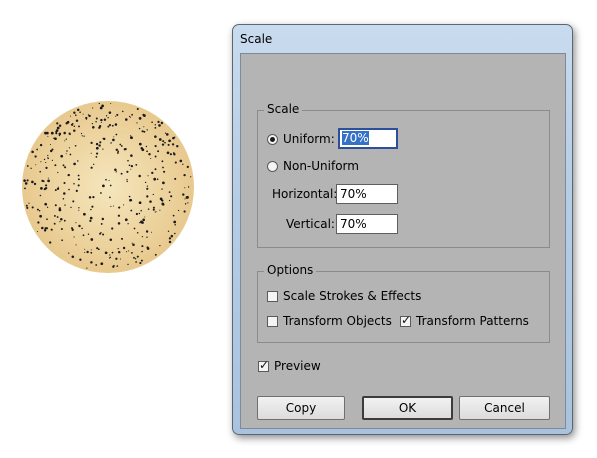 This screenshot has height=458, width=597. Describe the element at coordinates (305, 194) in the screenshot. I see `horizontal-label: Horizontal:` at that location.